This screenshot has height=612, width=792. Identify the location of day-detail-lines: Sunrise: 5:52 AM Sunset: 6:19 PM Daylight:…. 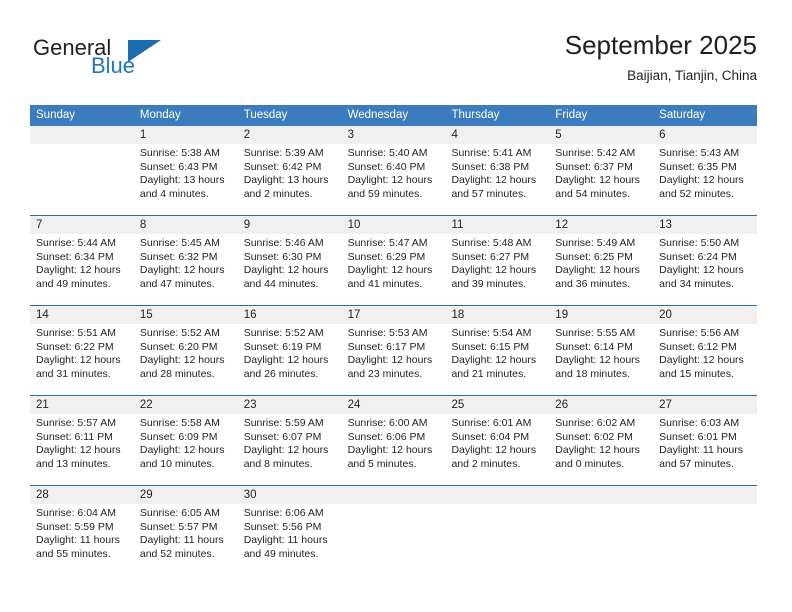
(290, 354).